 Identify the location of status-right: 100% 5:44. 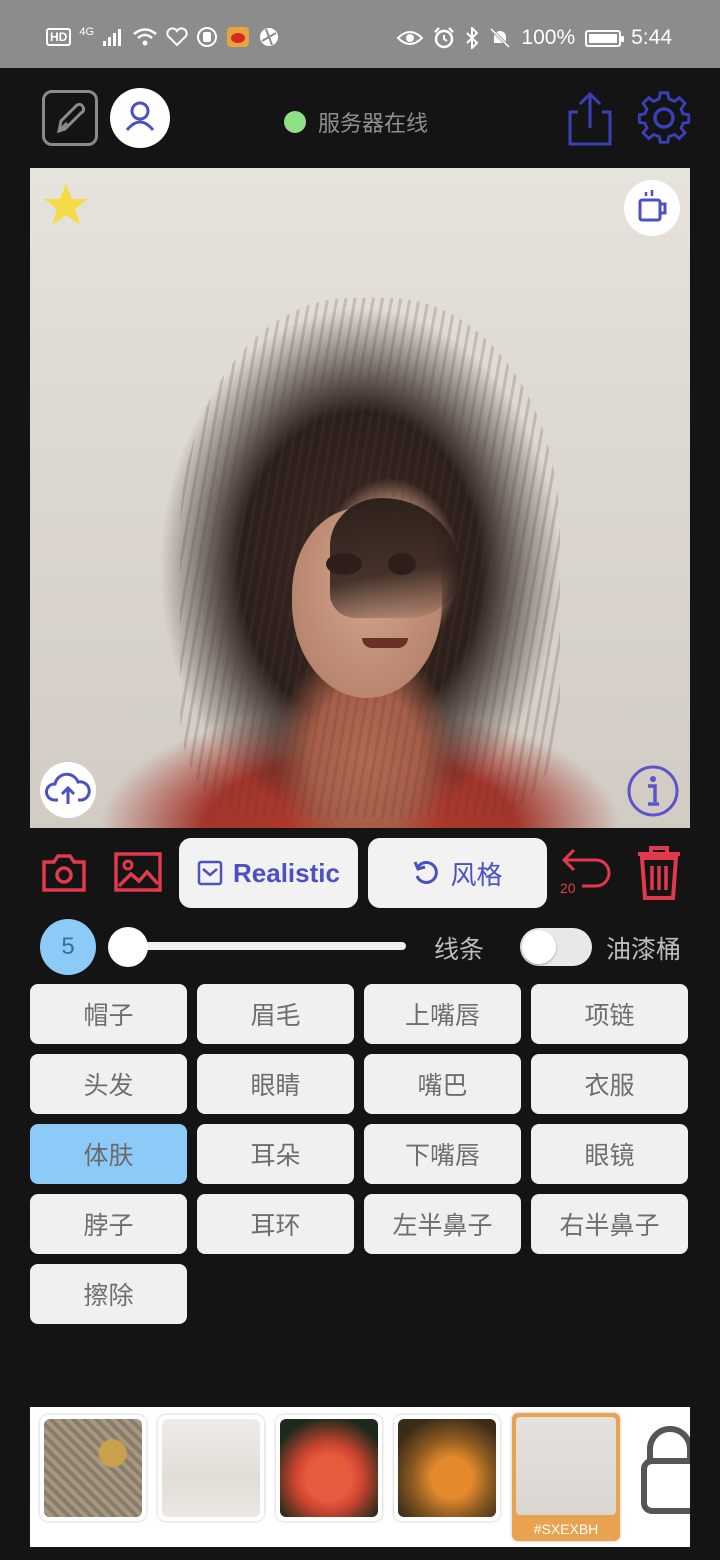
(534, 38).